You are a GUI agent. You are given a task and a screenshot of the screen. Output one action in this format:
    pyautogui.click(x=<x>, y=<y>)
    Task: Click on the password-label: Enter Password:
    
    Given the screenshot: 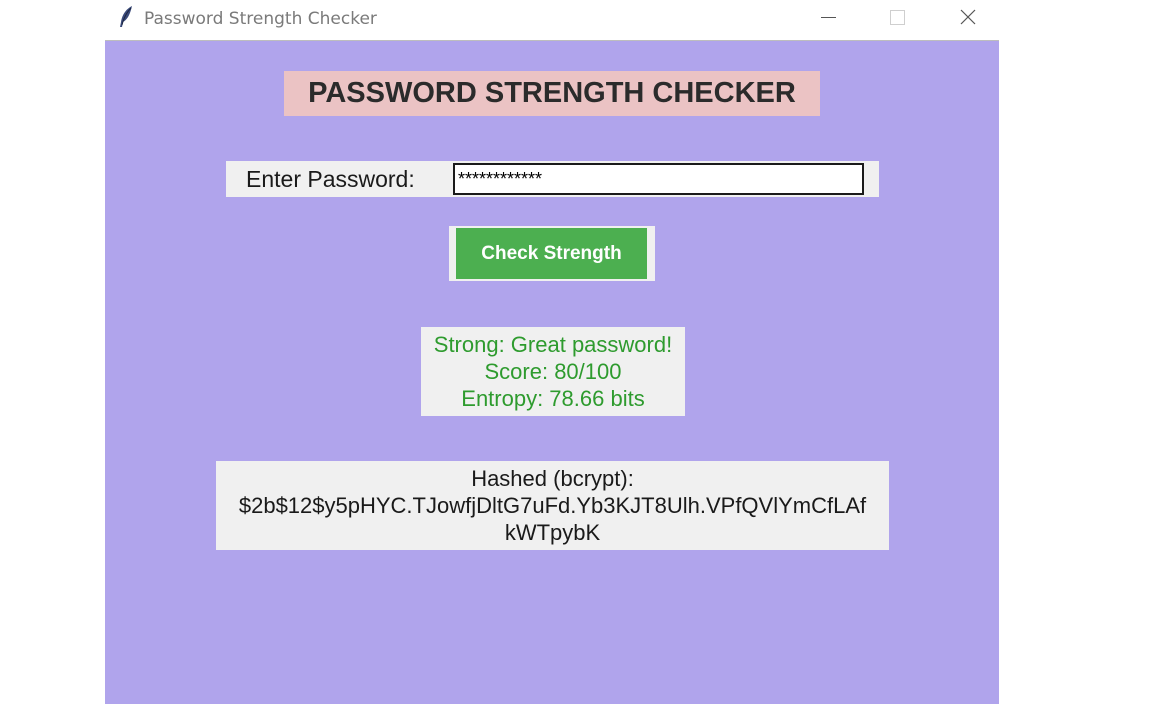 What is the action you would take?
    pyautogui.click(x=330, y=179)
    